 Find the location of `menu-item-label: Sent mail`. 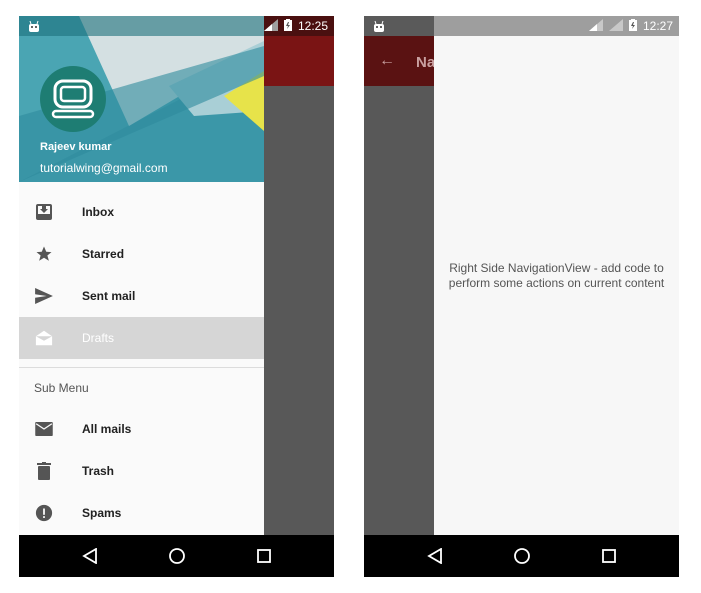

menu-item-label: Sent mail is located at coordinates (109, 296).